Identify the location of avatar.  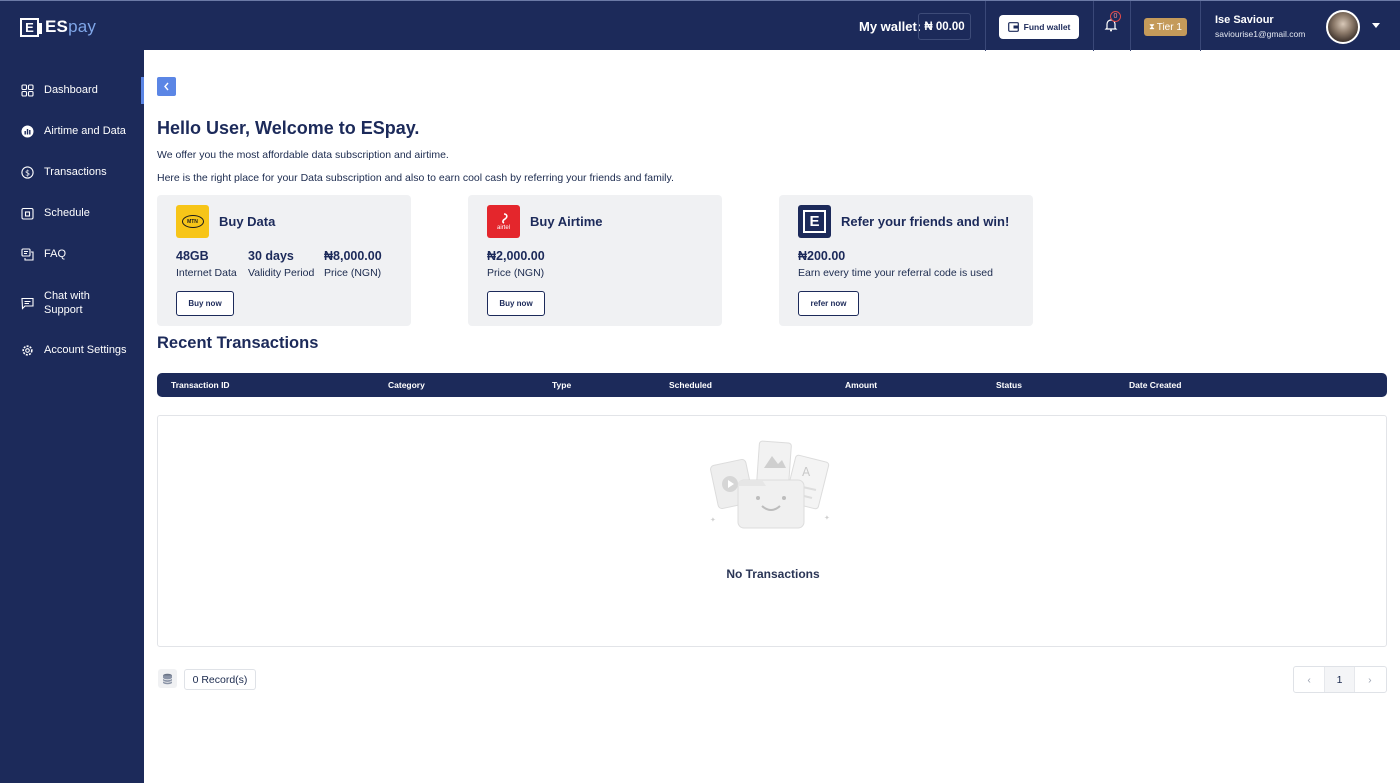
(1343, 27).